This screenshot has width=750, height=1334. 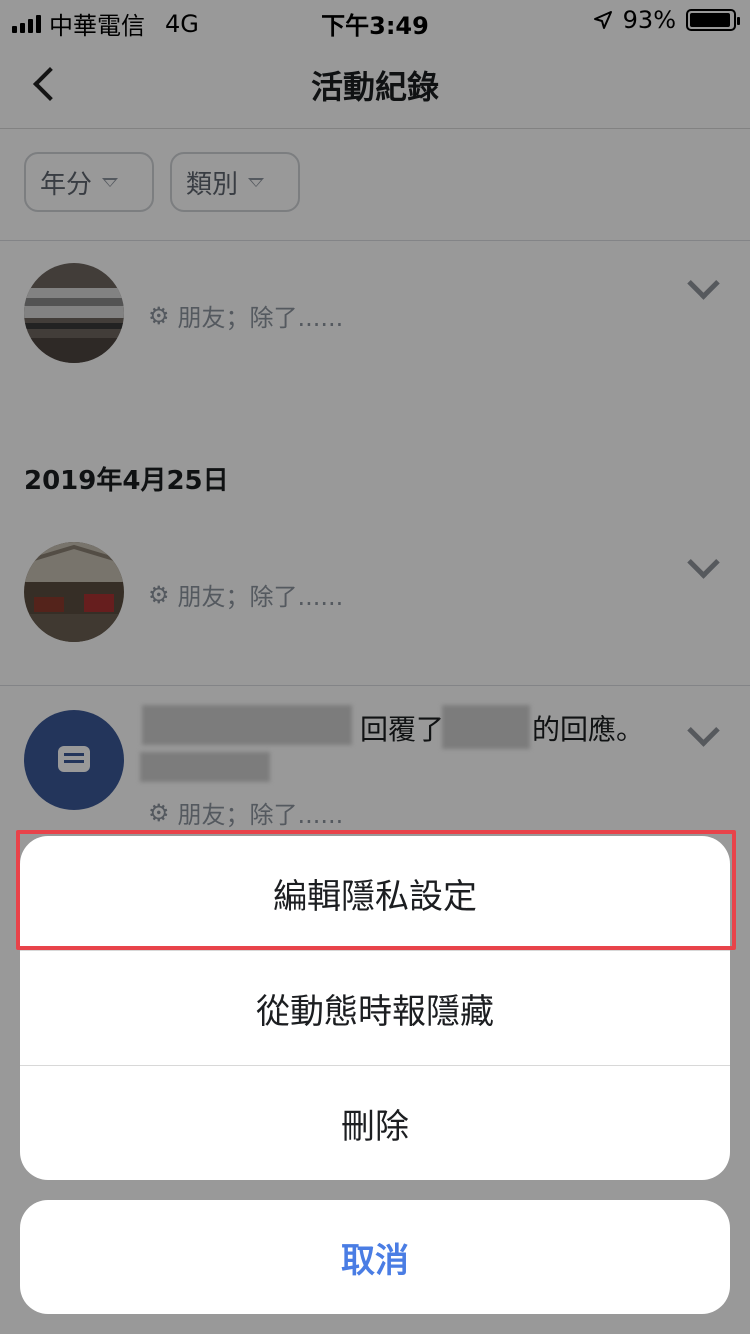 I want to click on cancel-button: 取消, so click(x=375, y=1257).